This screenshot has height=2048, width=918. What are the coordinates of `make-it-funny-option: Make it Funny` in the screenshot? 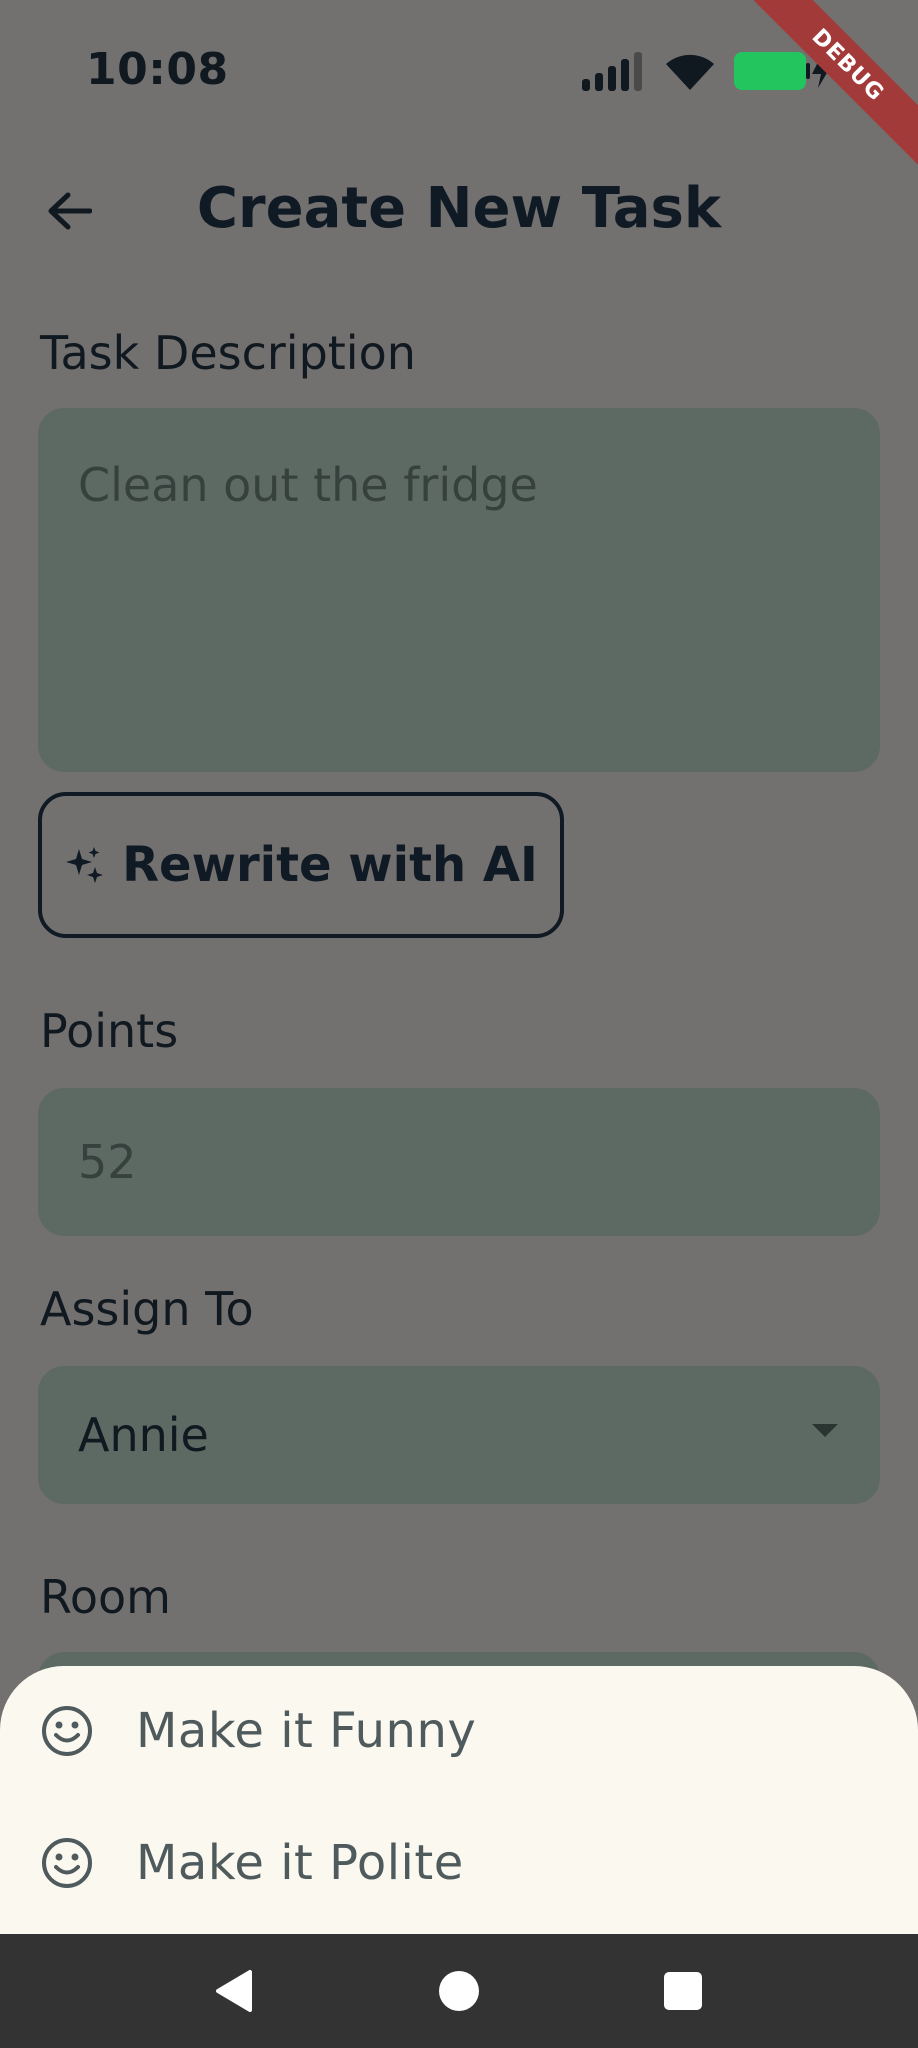 It's located at (459, 1731).